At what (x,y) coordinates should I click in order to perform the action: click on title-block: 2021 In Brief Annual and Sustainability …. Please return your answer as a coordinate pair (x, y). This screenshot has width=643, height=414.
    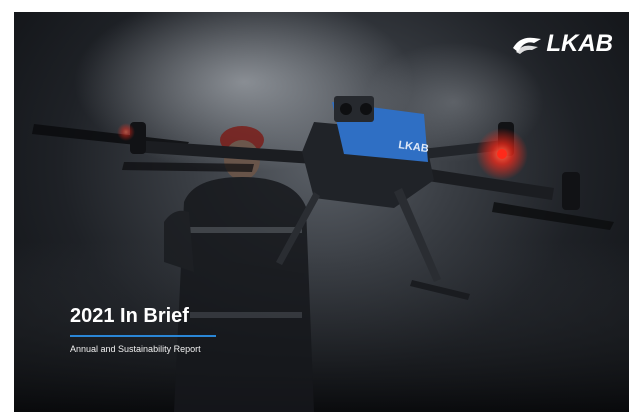
    Looking at the image, I should click on (143, 330).